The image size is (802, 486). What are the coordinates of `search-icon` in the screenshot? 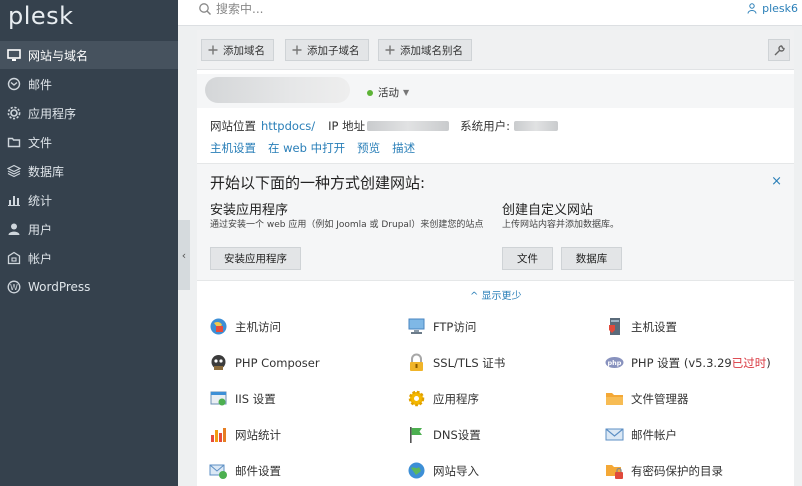 It's located at (205, 9).